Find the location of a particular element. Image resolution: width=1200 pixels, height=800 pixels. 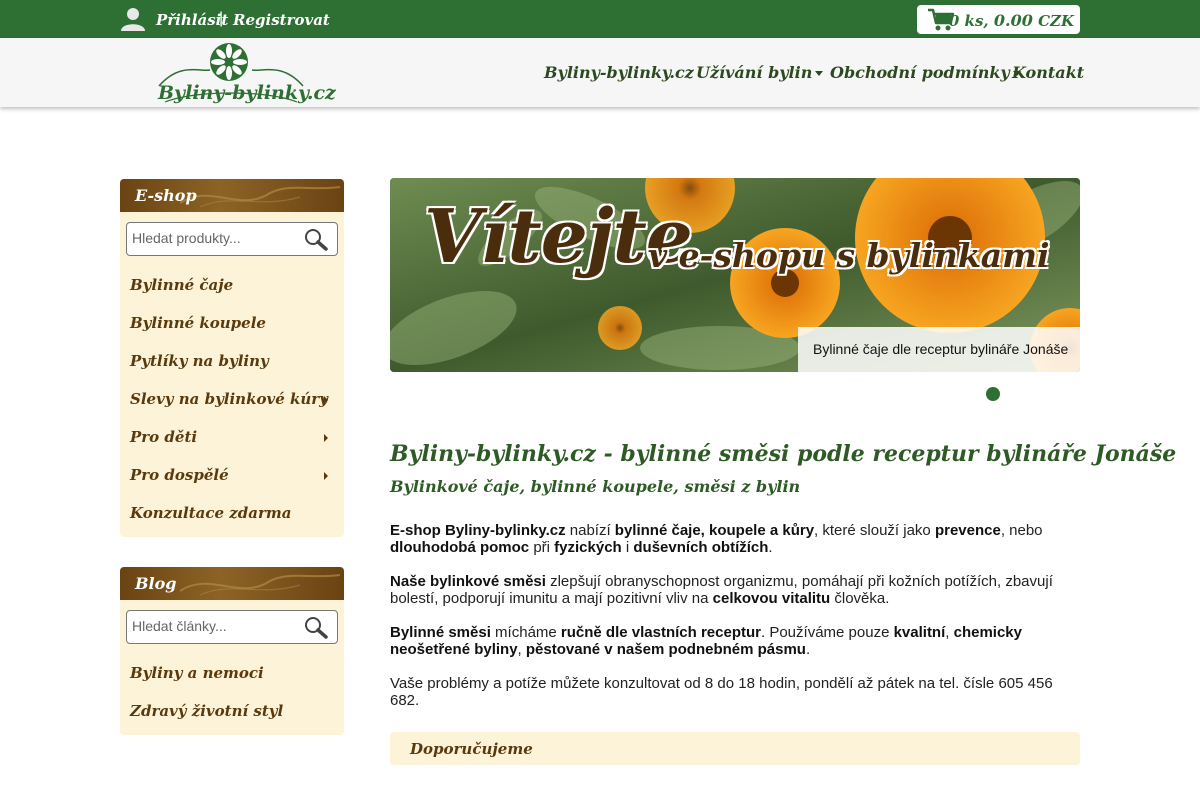

sidebar-item-for-kids: Pro děti is located at coordinates (163, 437).